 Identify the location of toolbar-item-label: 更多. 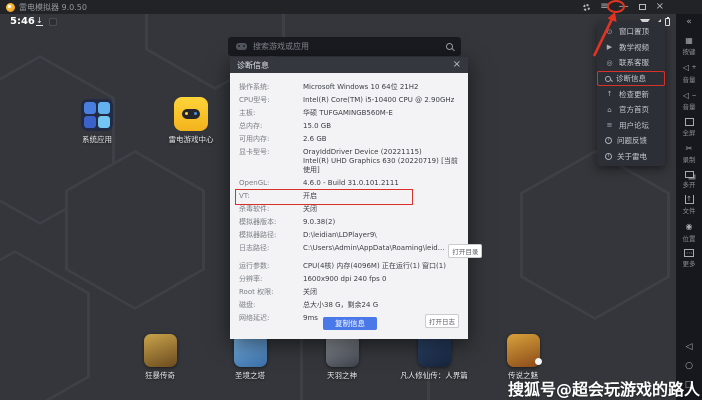
(689, 264).